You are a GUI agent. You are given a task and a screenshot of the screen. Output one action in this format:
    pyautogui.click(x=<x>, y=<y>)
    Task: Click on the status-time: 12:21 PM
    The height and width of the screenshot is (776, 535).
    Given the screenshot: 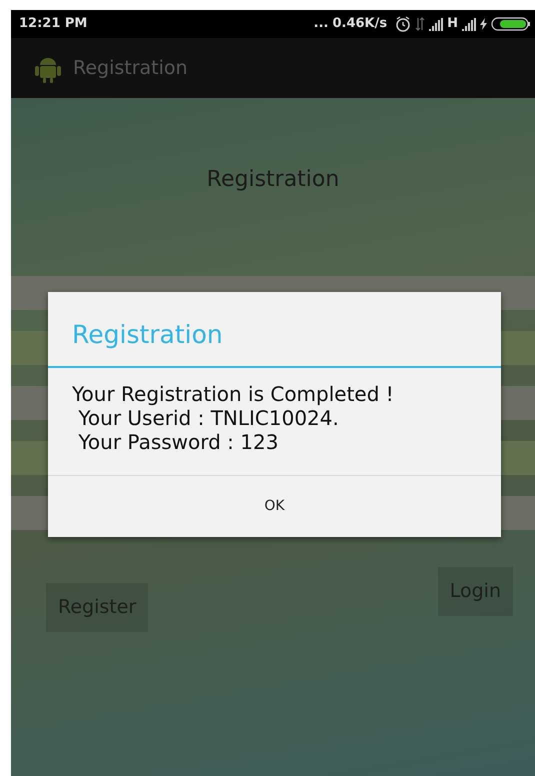 What is the action you would take?
    pyautogui.click(x=53, y=24)
    